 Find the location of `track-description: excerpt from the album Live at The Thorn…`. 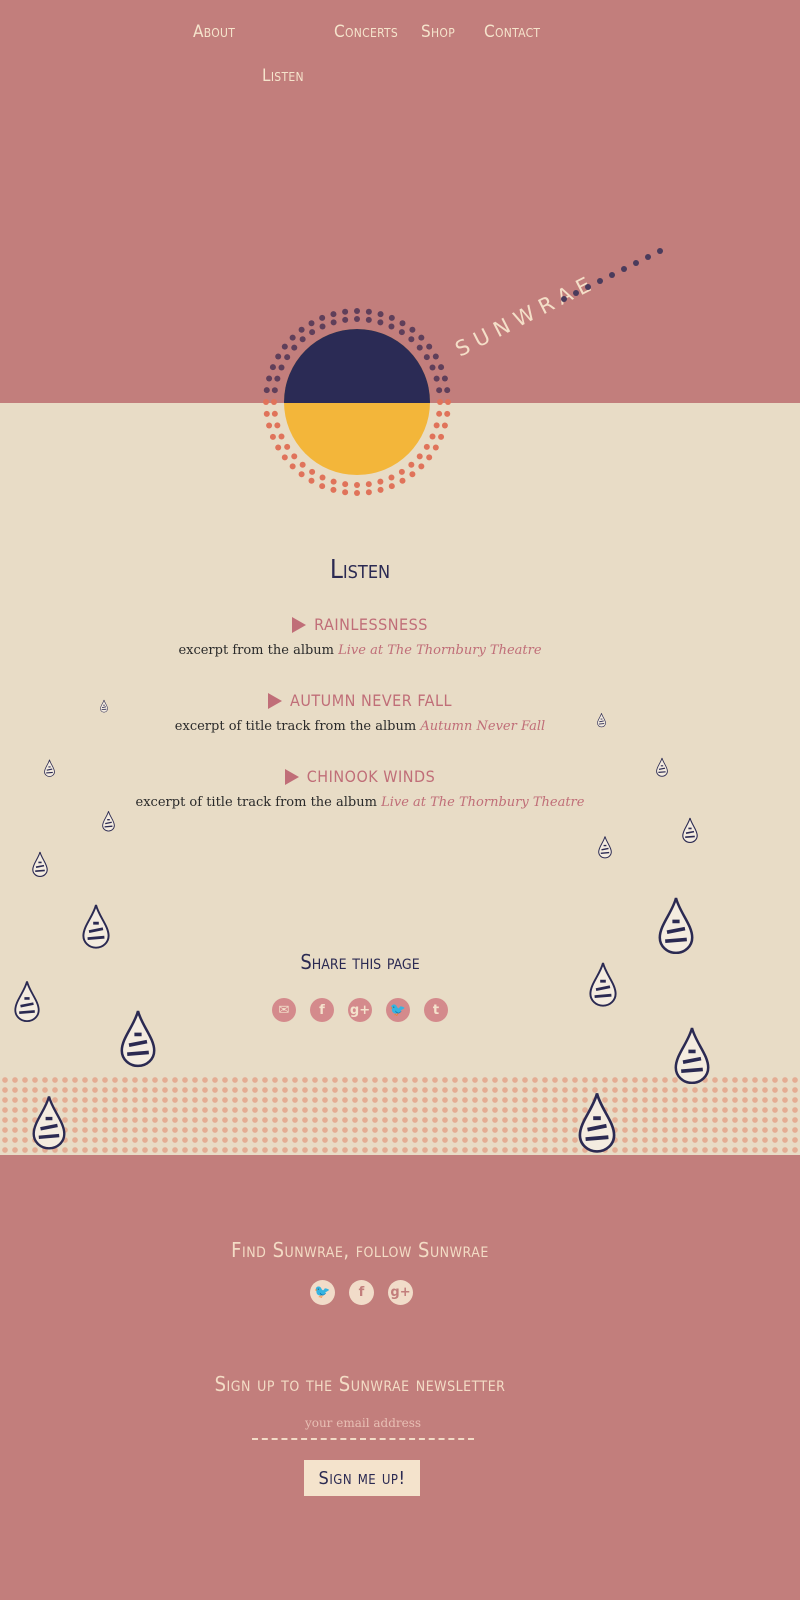

track-description: excerpt from the album Live at The Thorn… is located at coordinates (360, 650).